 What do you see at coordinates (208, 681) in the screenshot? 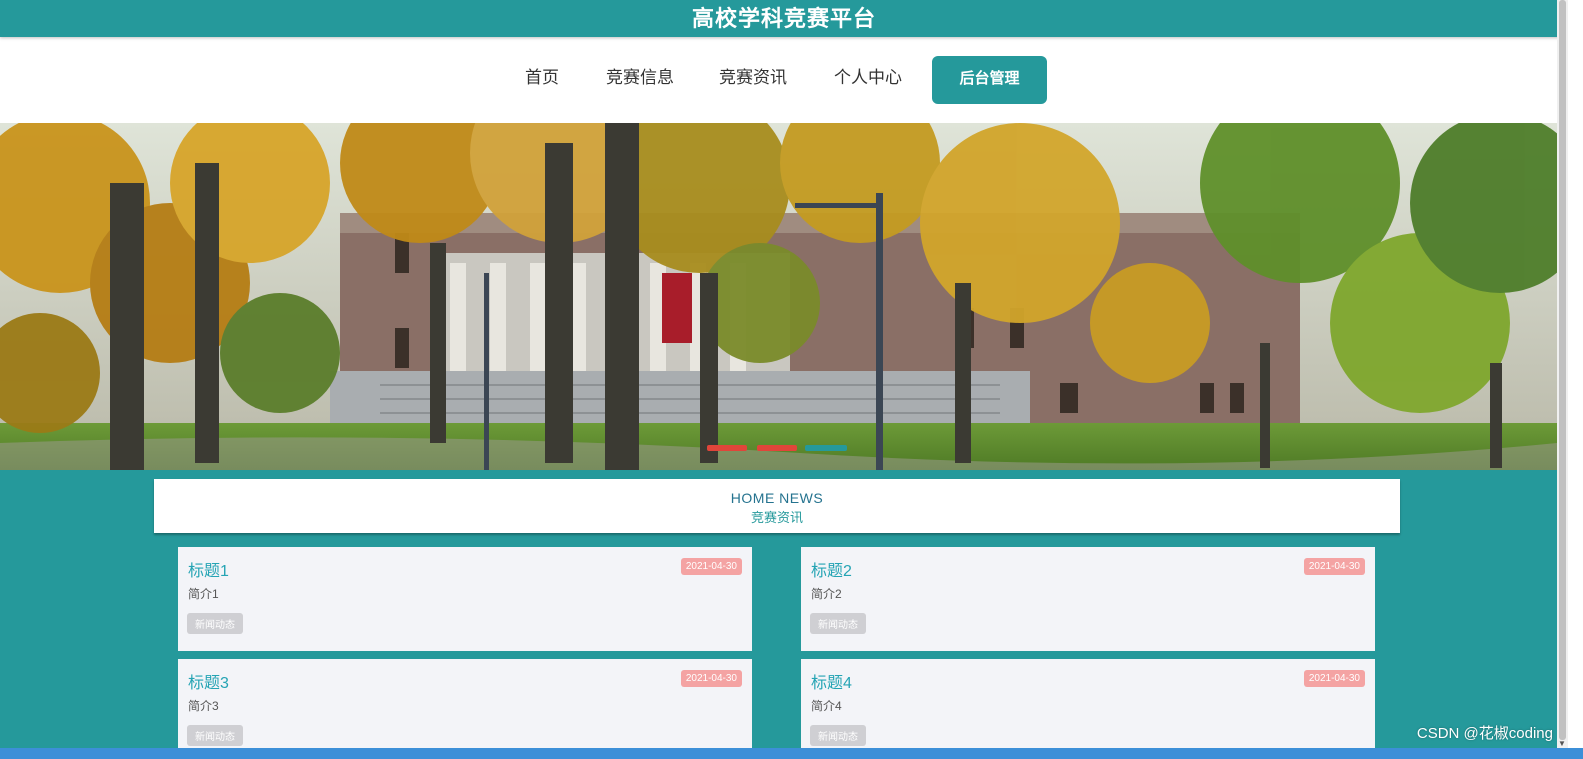
I see `news-card-title: 标题3` at bounding box center [208, 681].